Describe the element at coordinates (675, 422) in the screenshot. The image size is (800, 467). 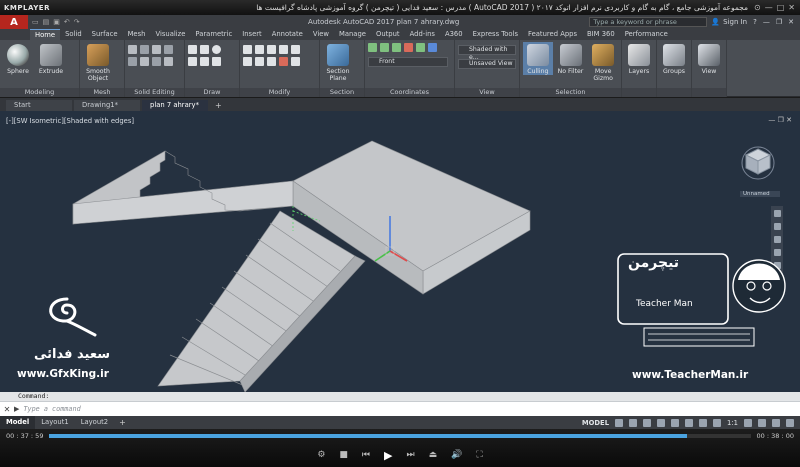
I see `osnap-icon` at that location.